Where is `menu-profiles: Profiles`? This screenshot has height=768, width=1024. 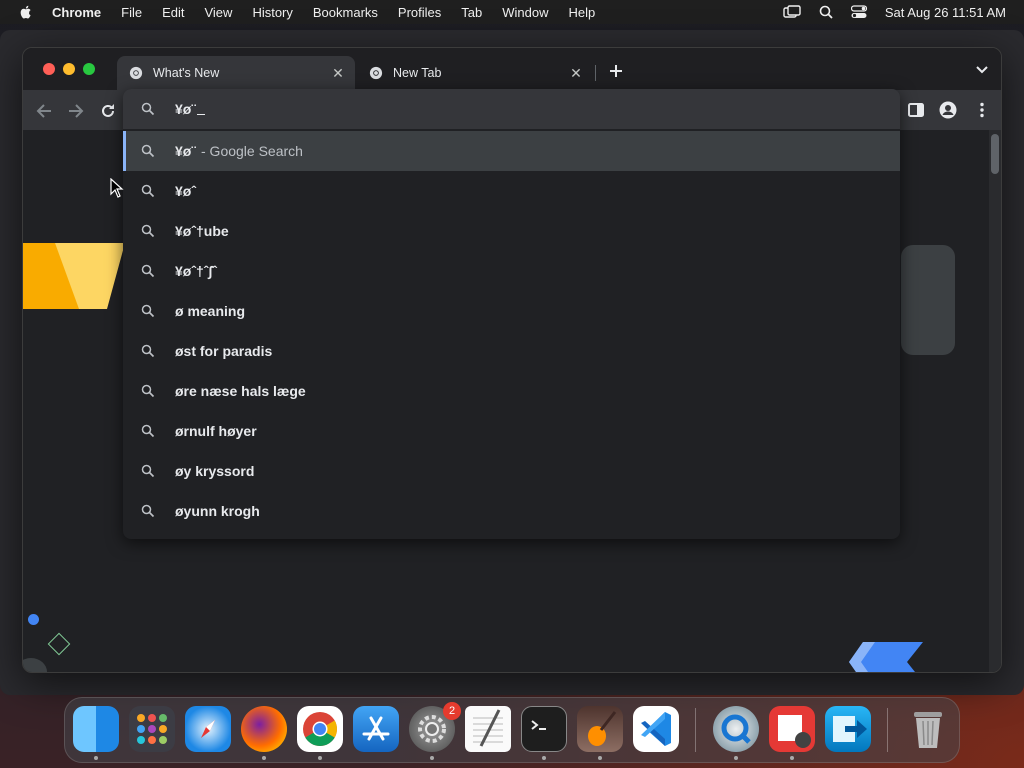 menu-profiles: Profiles is located at coordinates (419, 12).